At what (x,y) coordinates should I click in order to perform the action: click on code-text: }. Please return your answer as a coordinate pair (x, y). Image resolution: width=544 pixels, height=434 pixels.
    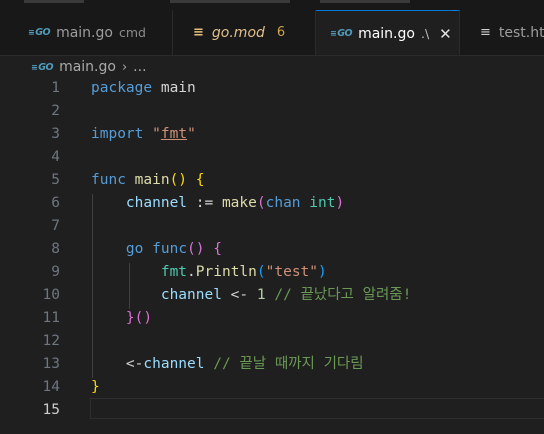
    Looking at the image, I should click on (95, 387).